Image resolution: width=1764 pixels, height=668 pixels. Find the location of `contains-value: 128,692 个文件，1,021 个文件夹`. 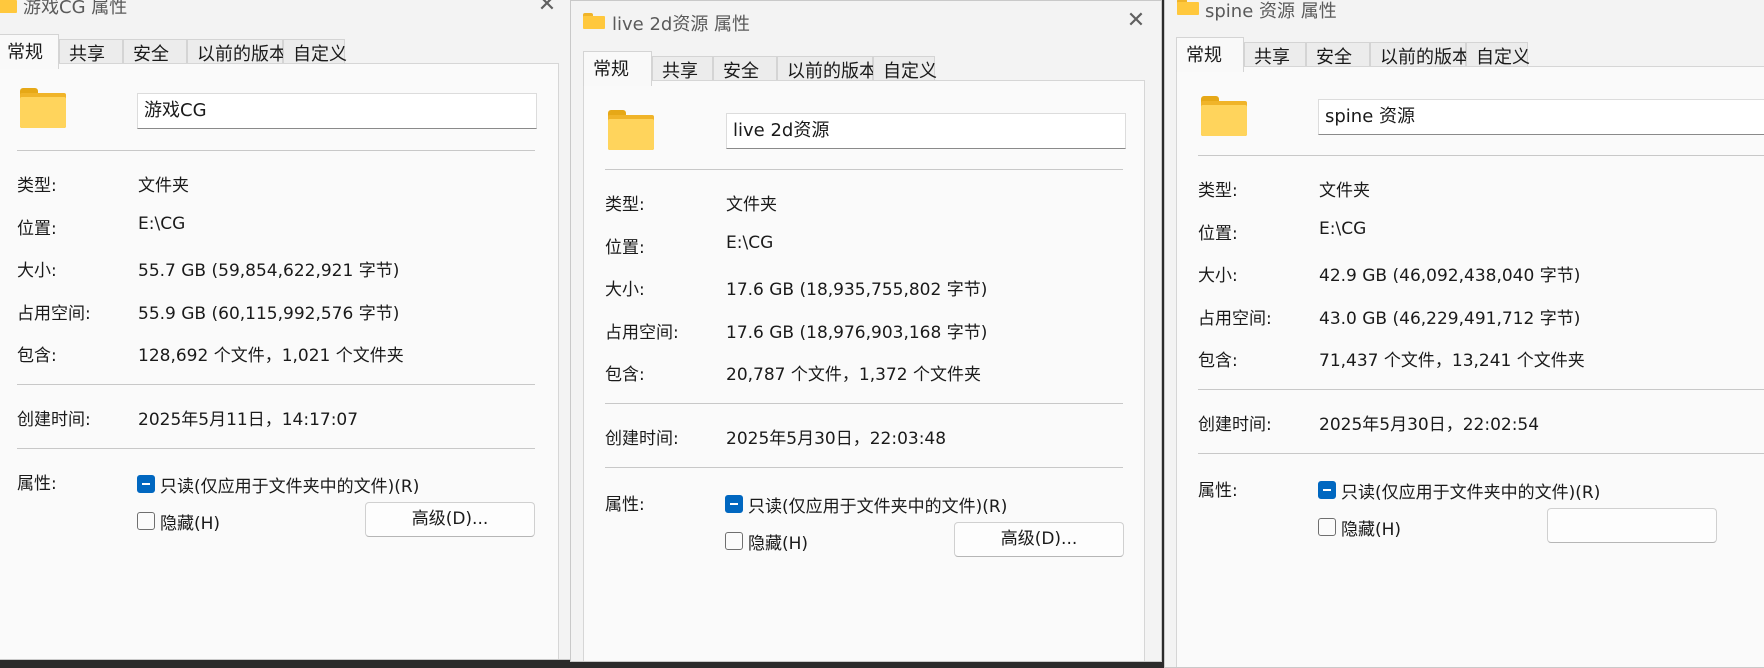

contains-value: 128,692 个文件，1,021 个文件夹 is located at coordinates (271, 356).